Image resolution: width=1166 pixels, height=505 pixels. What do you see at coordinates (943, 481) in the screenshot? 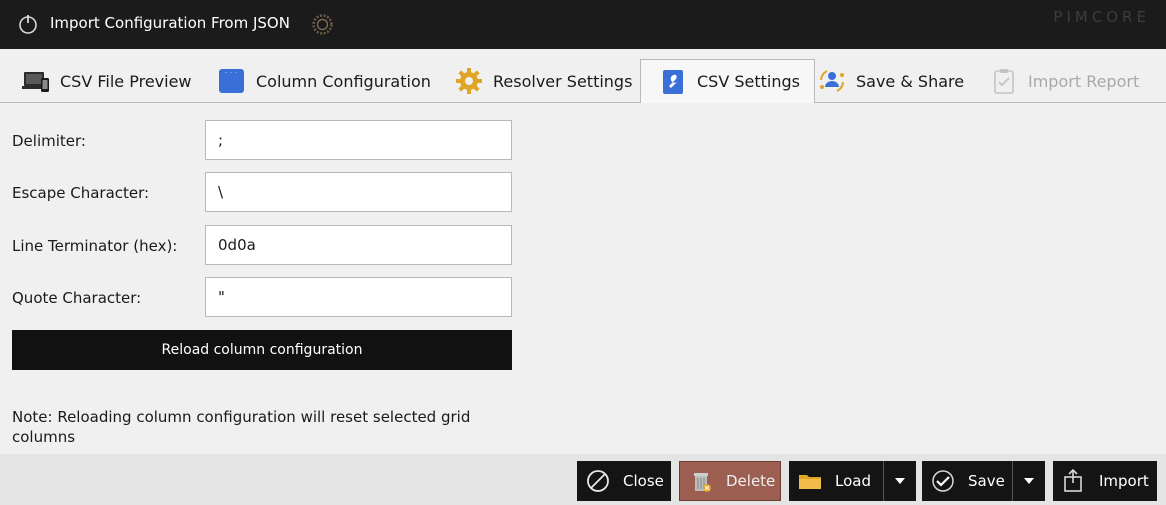
I see `save-check-icon` at bounding box center [943, 481].